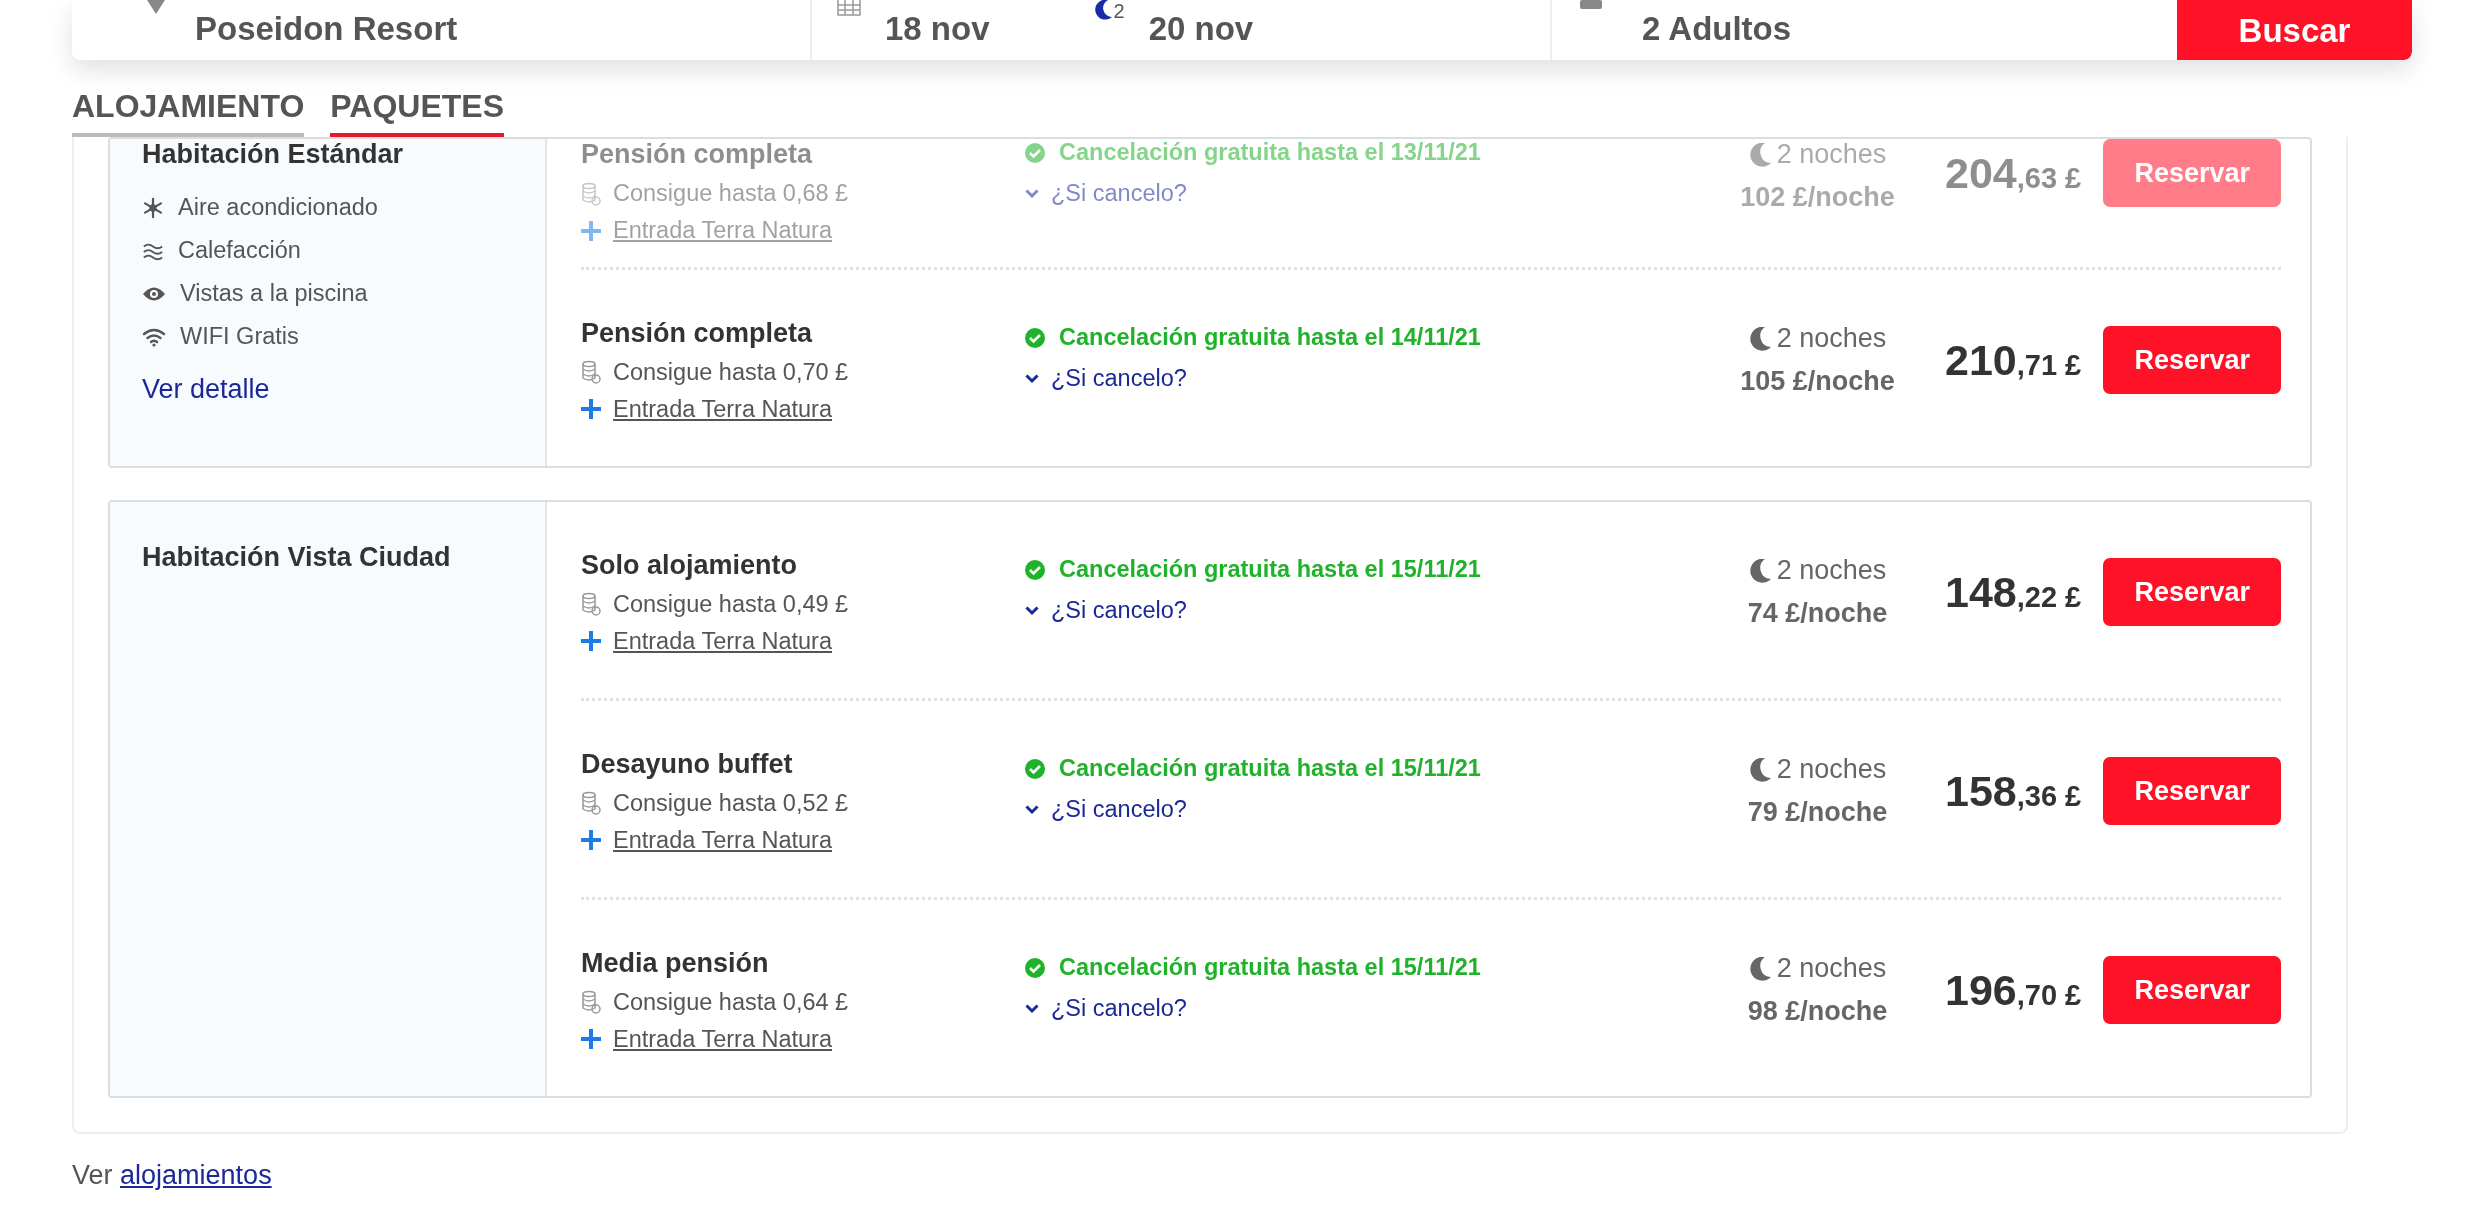 This screenshot has width=2484, height=1212. Describe the element at coordinates (731, 193) in the screenshot. I see `points-text: Consigue hasta 0,68 £` at that location.